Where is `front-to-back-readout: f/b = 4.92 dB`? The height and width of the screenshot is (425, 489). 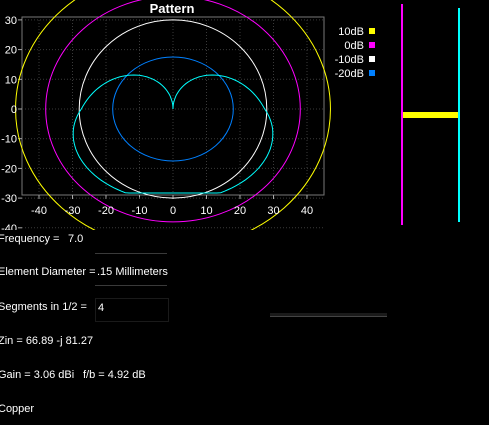 front-to-back-readout: f/b = 4.92 dB is located at coordinates (114, 375).